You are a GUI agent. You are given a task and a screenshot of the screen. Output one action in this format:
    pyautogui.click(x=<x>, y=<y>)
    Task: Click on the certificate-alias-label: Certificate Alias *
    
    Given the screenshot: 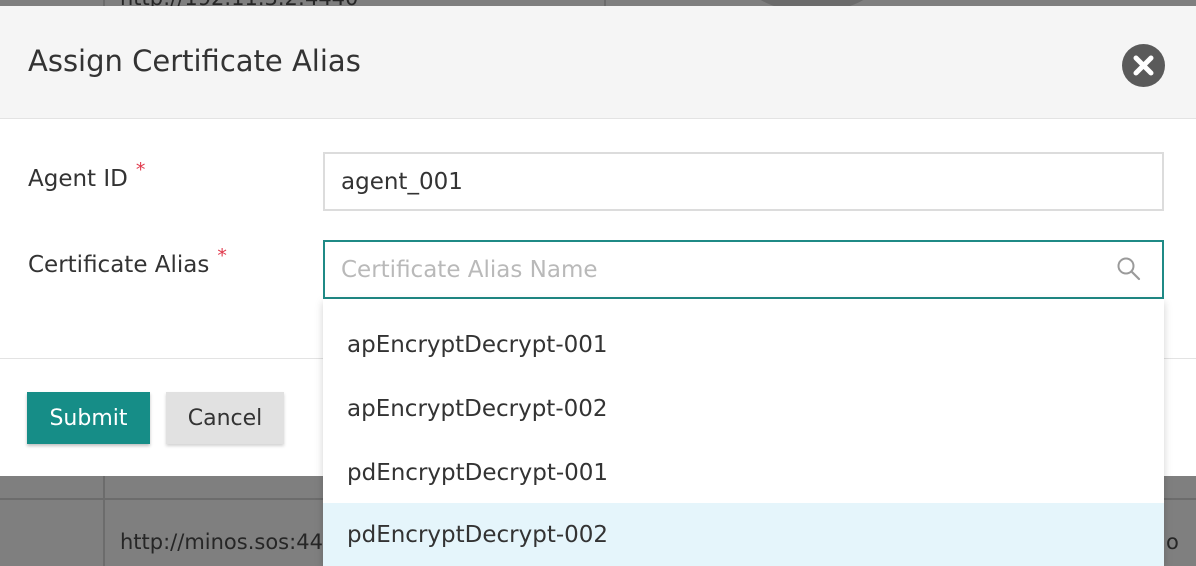 What is the action you would take?
    pyautogui.click(x=127, y=261)
    